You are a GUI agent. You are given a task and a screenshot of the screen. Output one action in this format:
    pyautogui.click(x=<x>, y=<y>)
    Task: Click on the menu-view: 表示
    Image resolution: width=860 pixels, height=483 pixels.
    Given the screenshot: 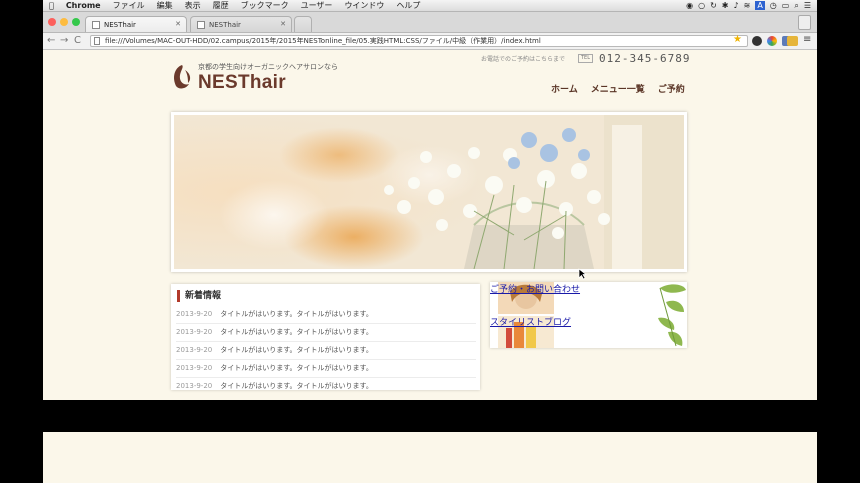 What is the action you would take?
    pyautogui.click(x=193, y=5)
    